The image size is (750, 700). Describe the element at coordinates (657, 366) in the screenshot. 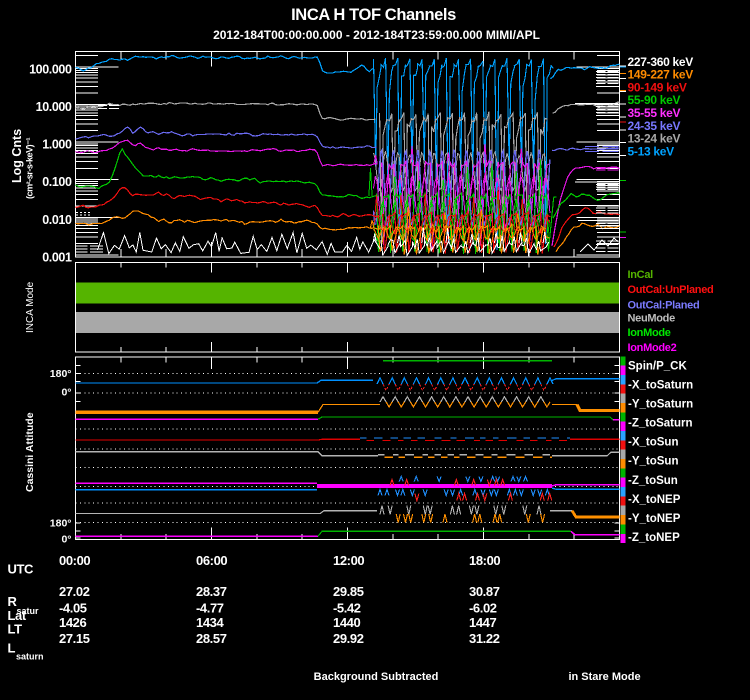

I see `svg-text: Spin/P_CK` at that location.